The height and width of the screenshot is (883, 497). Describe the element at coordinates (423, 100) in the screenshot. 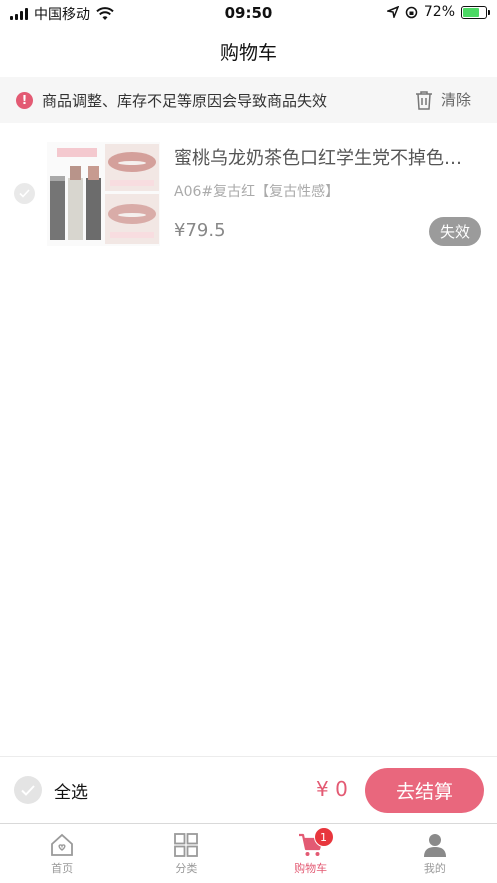

I see `trash-icon` at that location.